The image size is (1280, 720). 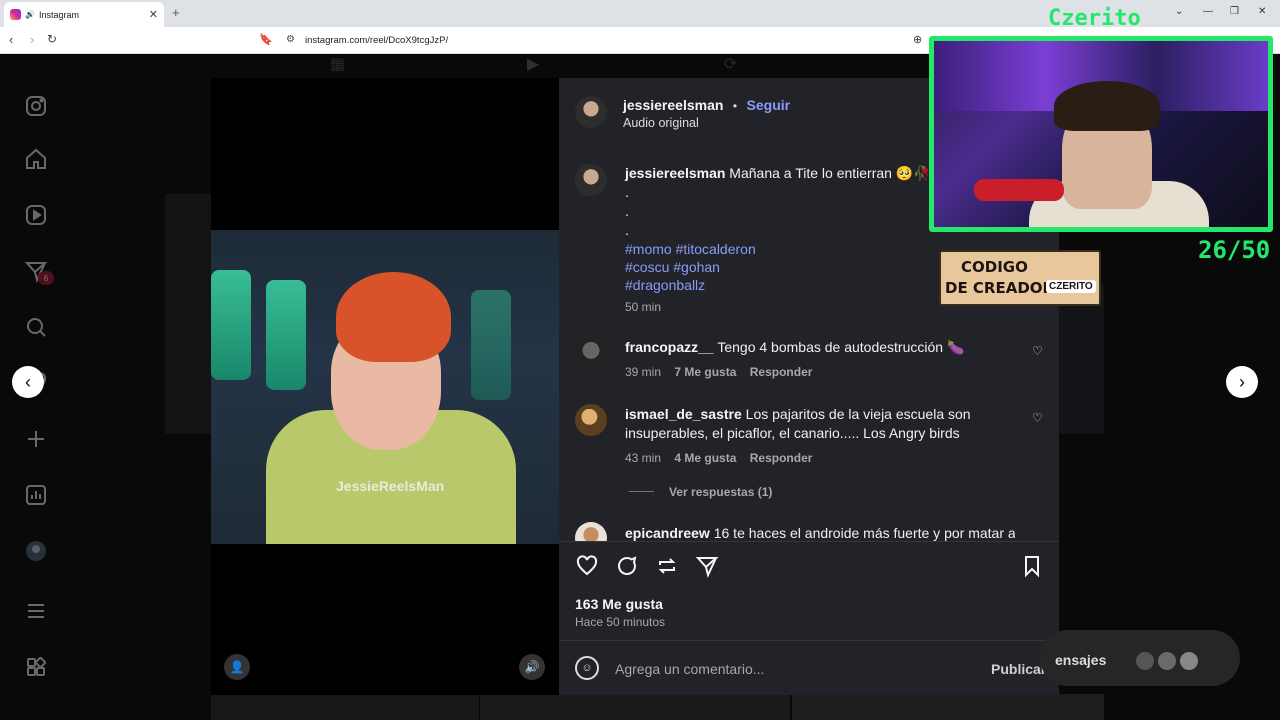 What do you see at coordinates (1234, 11) in the screenshot?
I see `restore-icon: ❐` at bounding box center [1234, 11].